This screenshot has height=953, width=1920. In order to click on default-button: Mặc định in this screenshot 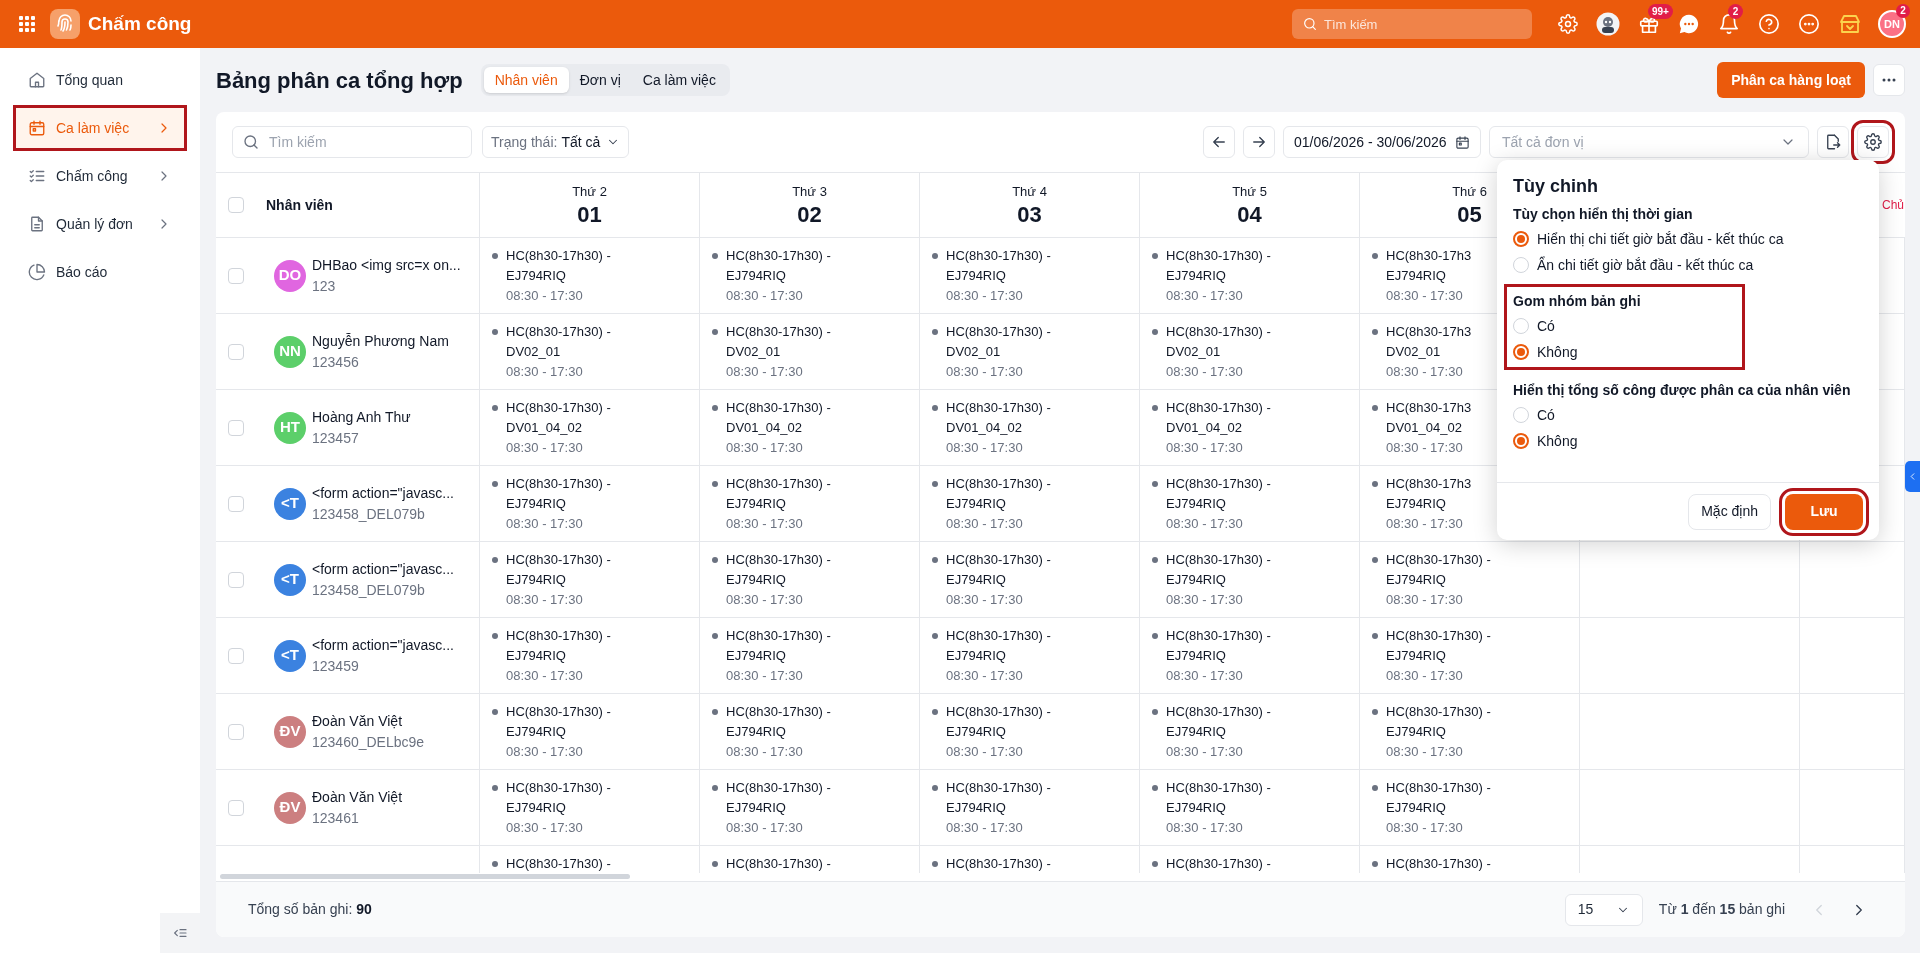, I will do `click(1729, 511)`.